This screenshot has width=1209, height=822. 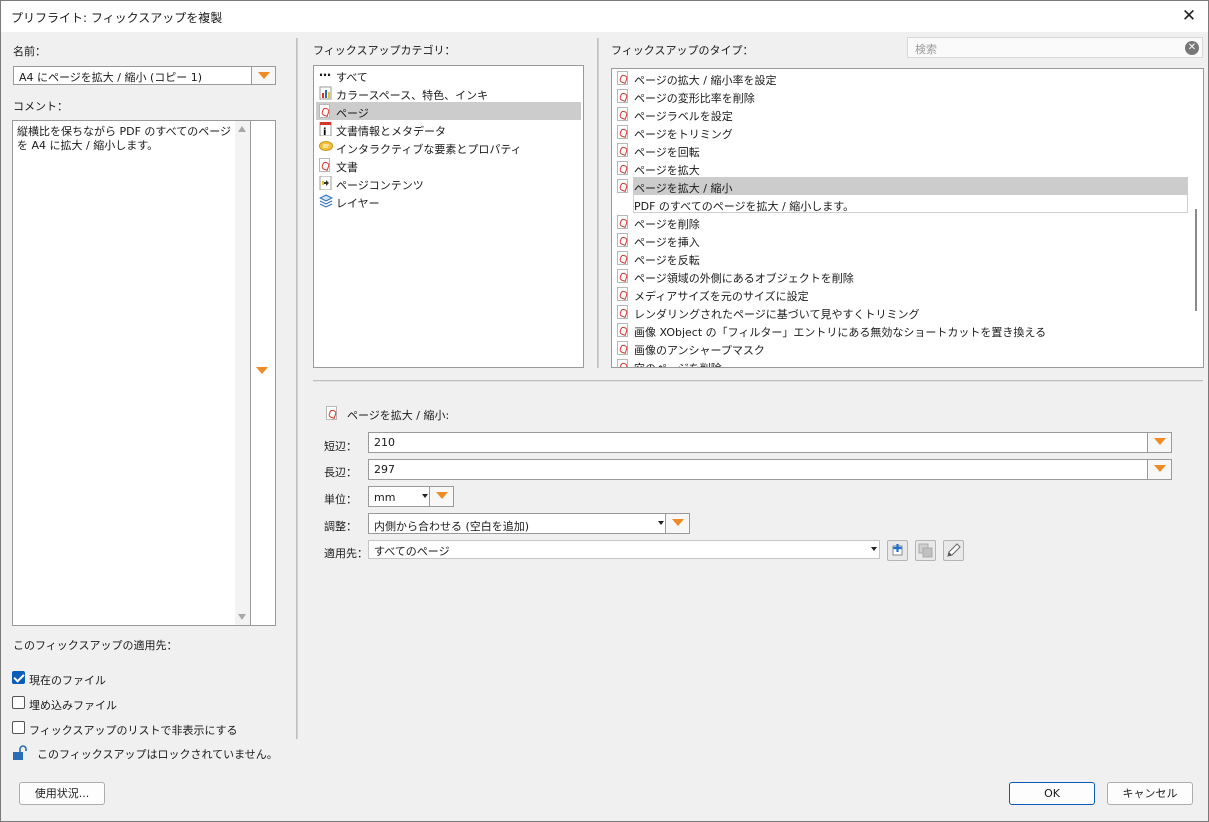 What do you see at coordinates (411, 496) in the screenshot?
I see `unit-select: mm` at bounding box center [411, 496].